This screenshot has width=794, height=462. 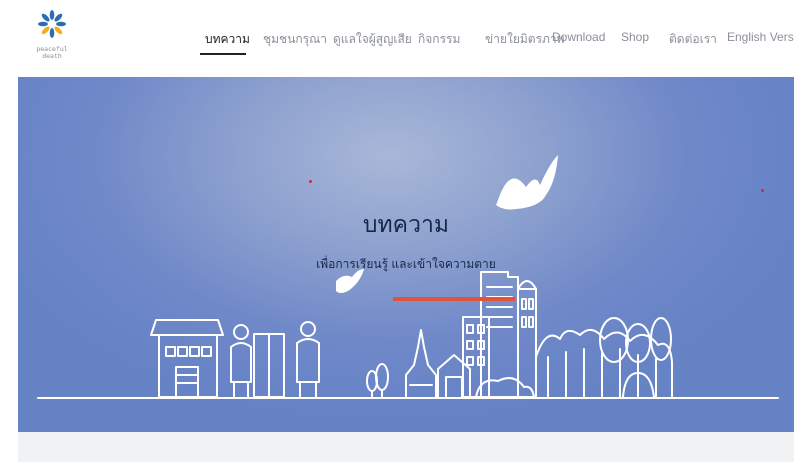 I want to click on nav-item-activities: กิจกรรม, so click(x=439, y=39).